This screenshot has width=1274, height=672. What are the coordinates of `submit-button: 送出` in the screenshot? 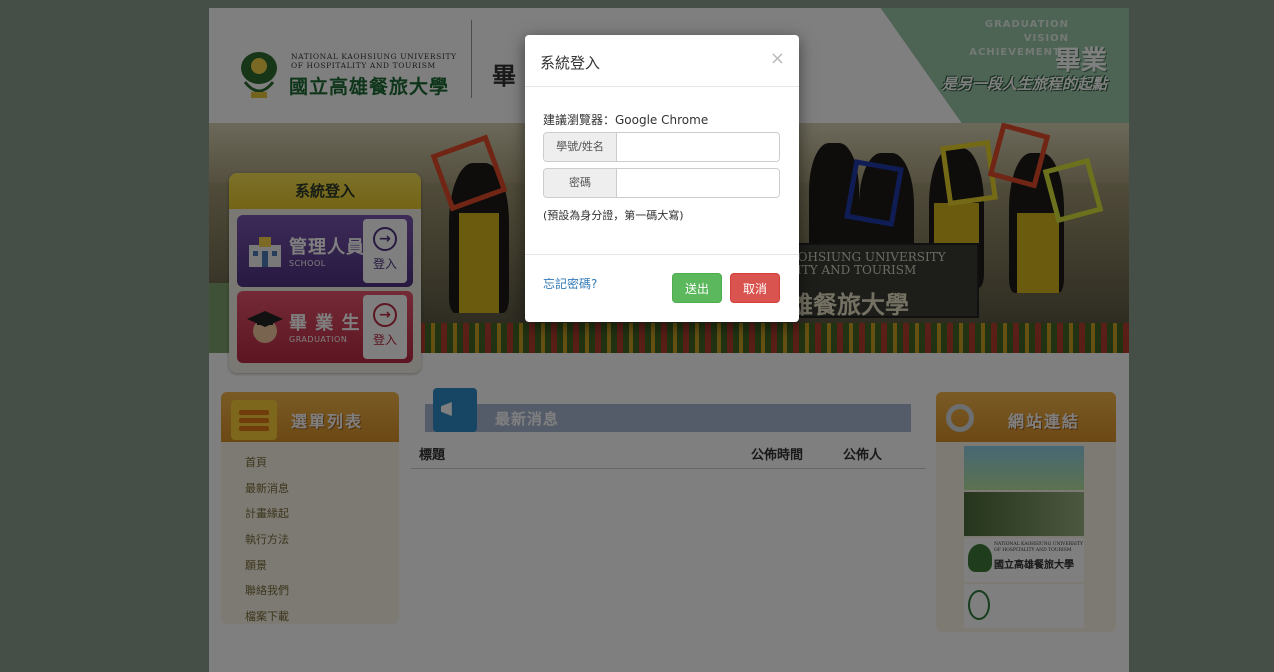 It's located at (697, 288).